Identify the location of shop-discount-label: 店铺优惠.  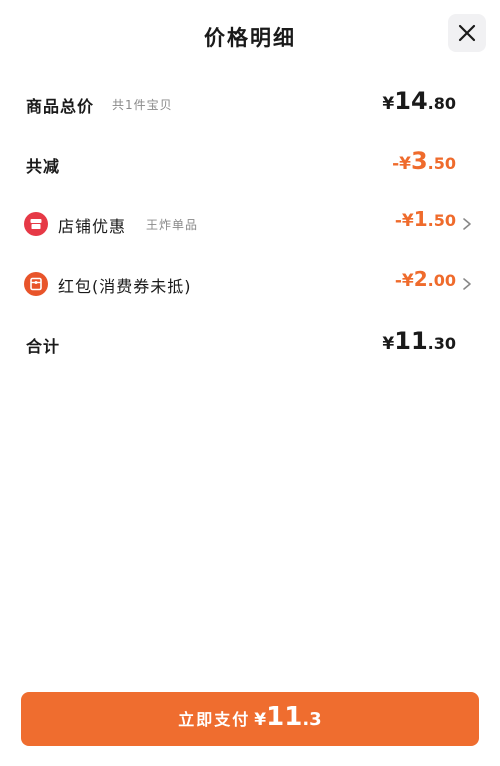
(92, 226).